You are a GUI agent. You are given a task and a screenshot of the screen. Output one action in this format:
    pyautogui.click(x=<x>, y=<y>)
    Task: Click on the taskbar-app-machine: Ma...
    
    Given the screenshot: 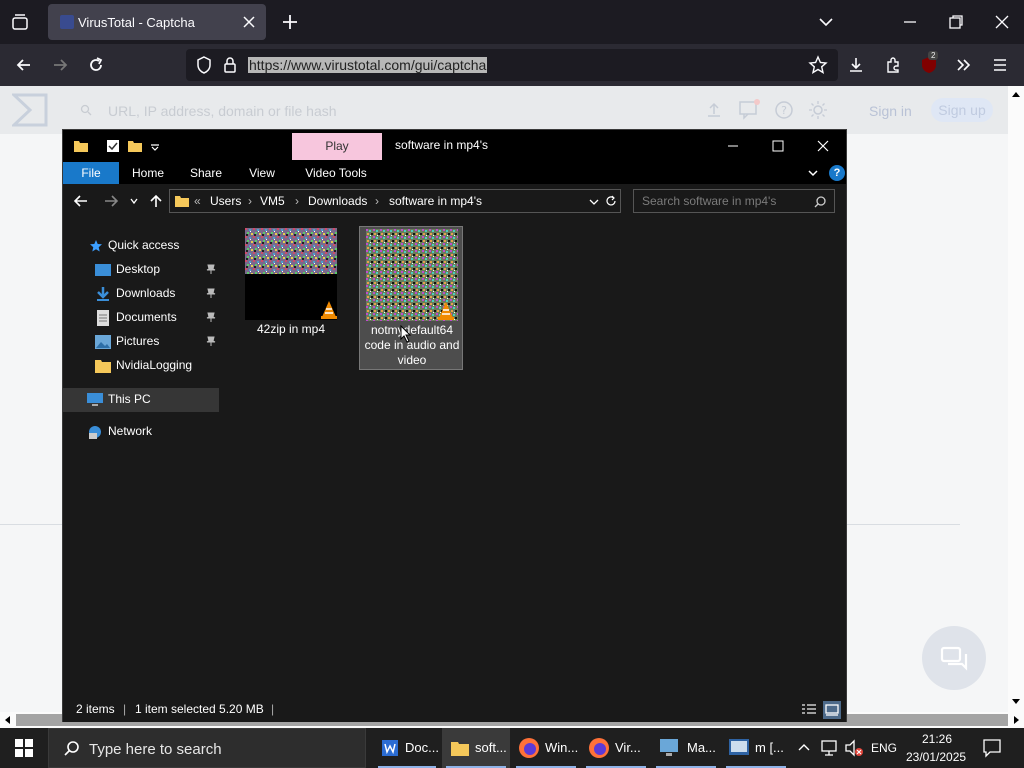 What is the action you would take?
    pyautogui.click(x=686, y=748)
    